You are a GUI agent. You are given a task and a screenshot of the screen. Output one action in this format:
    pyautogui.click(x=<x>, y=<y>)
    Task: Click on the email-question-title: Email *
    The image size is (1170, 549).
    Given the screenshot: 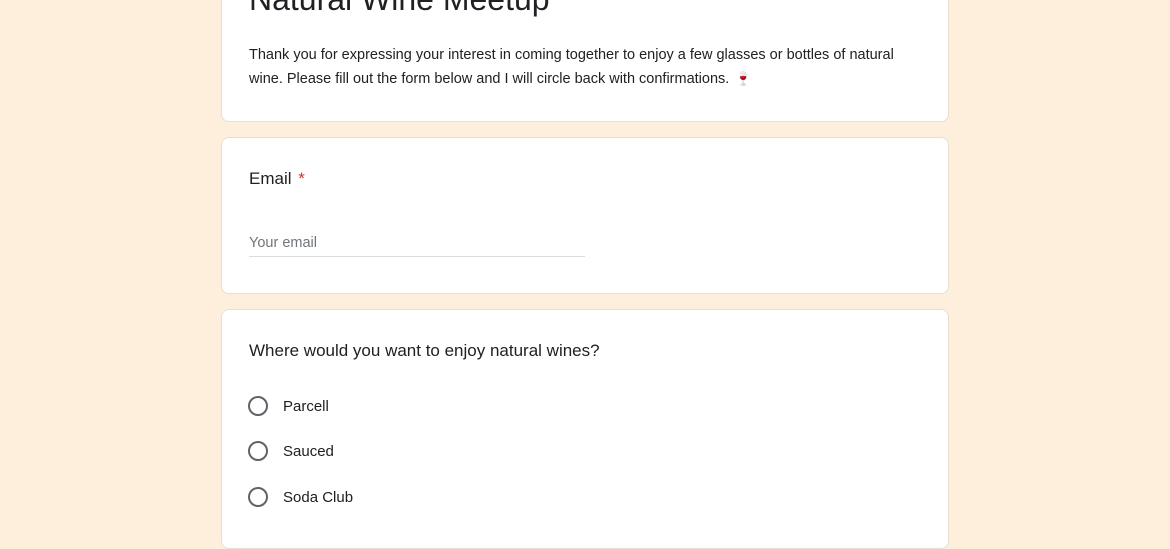 What is the action you would take?
    pyautogui.click(x=277, y=179)
    